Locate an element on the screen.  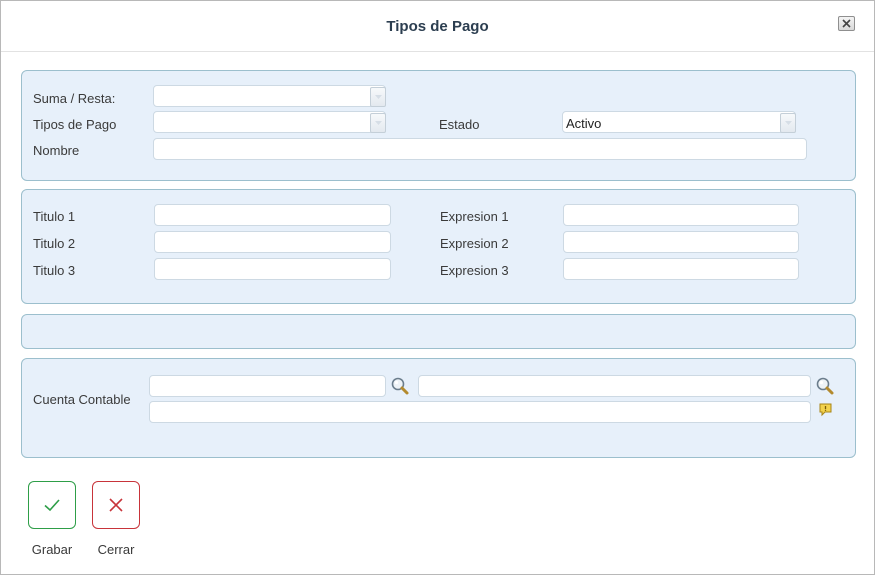
empty-panel is located at coordinates (438, 331).